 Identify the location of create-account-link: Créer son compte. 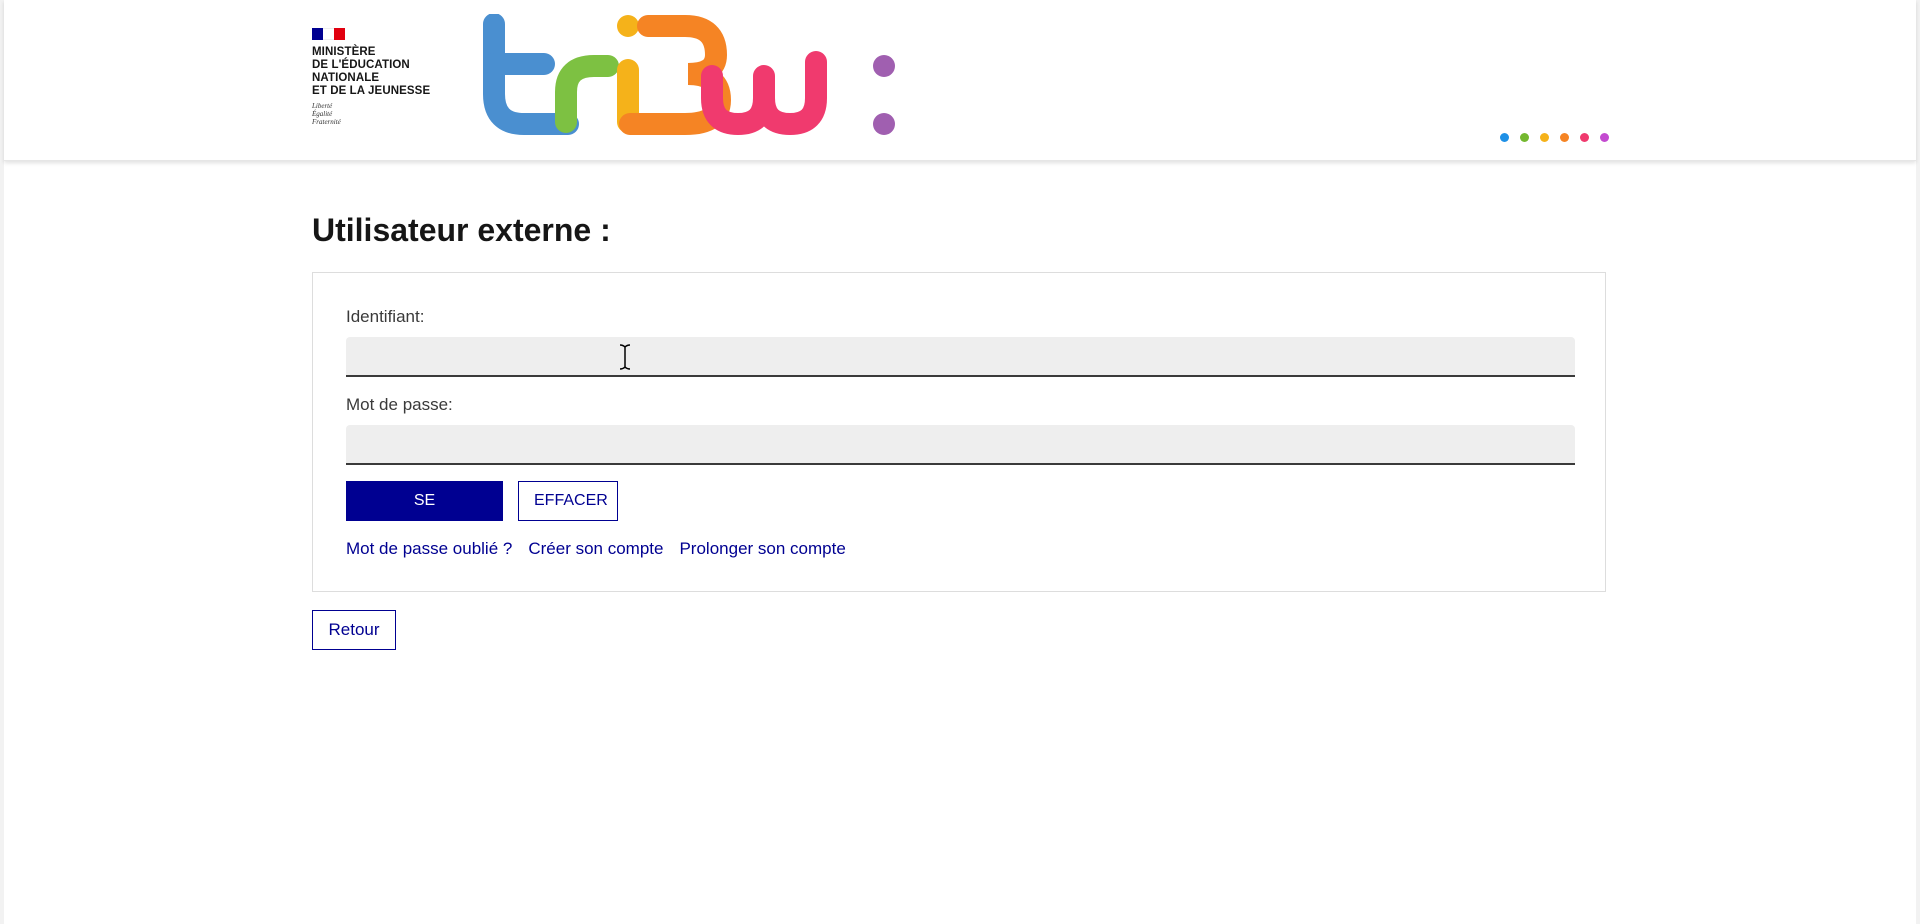
(595, 549).